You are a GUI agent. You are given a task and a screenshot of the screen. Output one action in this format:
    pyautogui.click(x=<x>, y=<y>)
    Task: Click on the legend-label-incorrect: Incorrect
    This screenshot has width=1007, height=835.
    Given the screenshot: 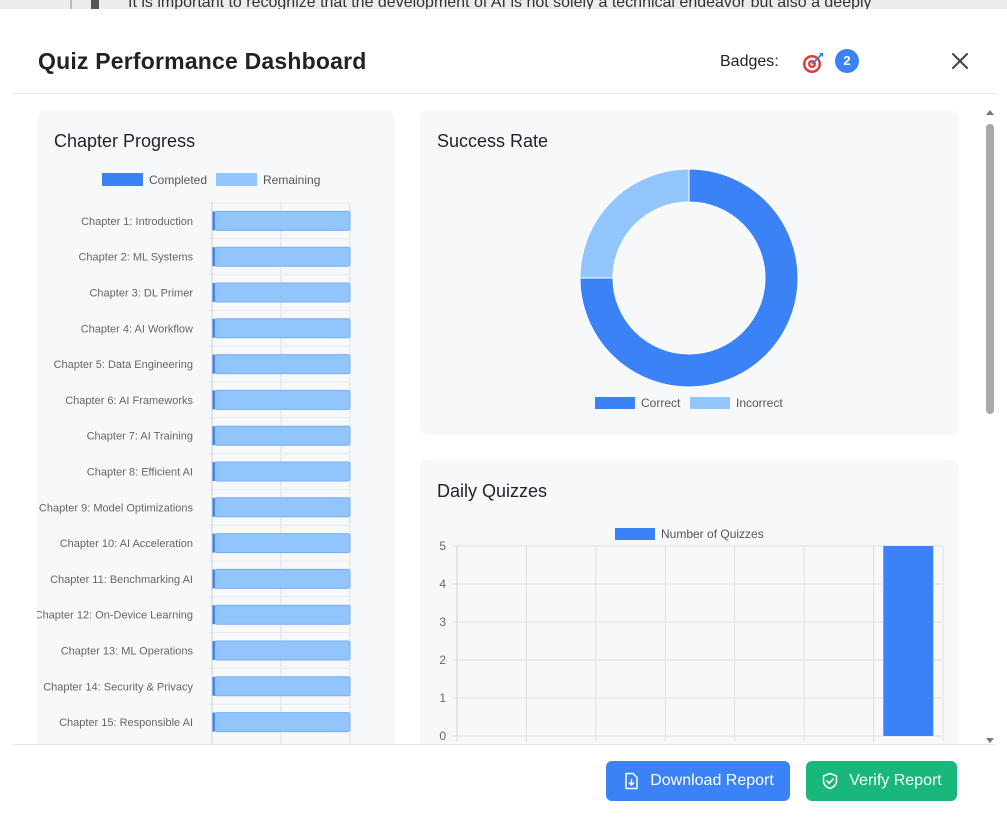 What is the action you would take?
    pyautogui.click(x=759, y=403)
    